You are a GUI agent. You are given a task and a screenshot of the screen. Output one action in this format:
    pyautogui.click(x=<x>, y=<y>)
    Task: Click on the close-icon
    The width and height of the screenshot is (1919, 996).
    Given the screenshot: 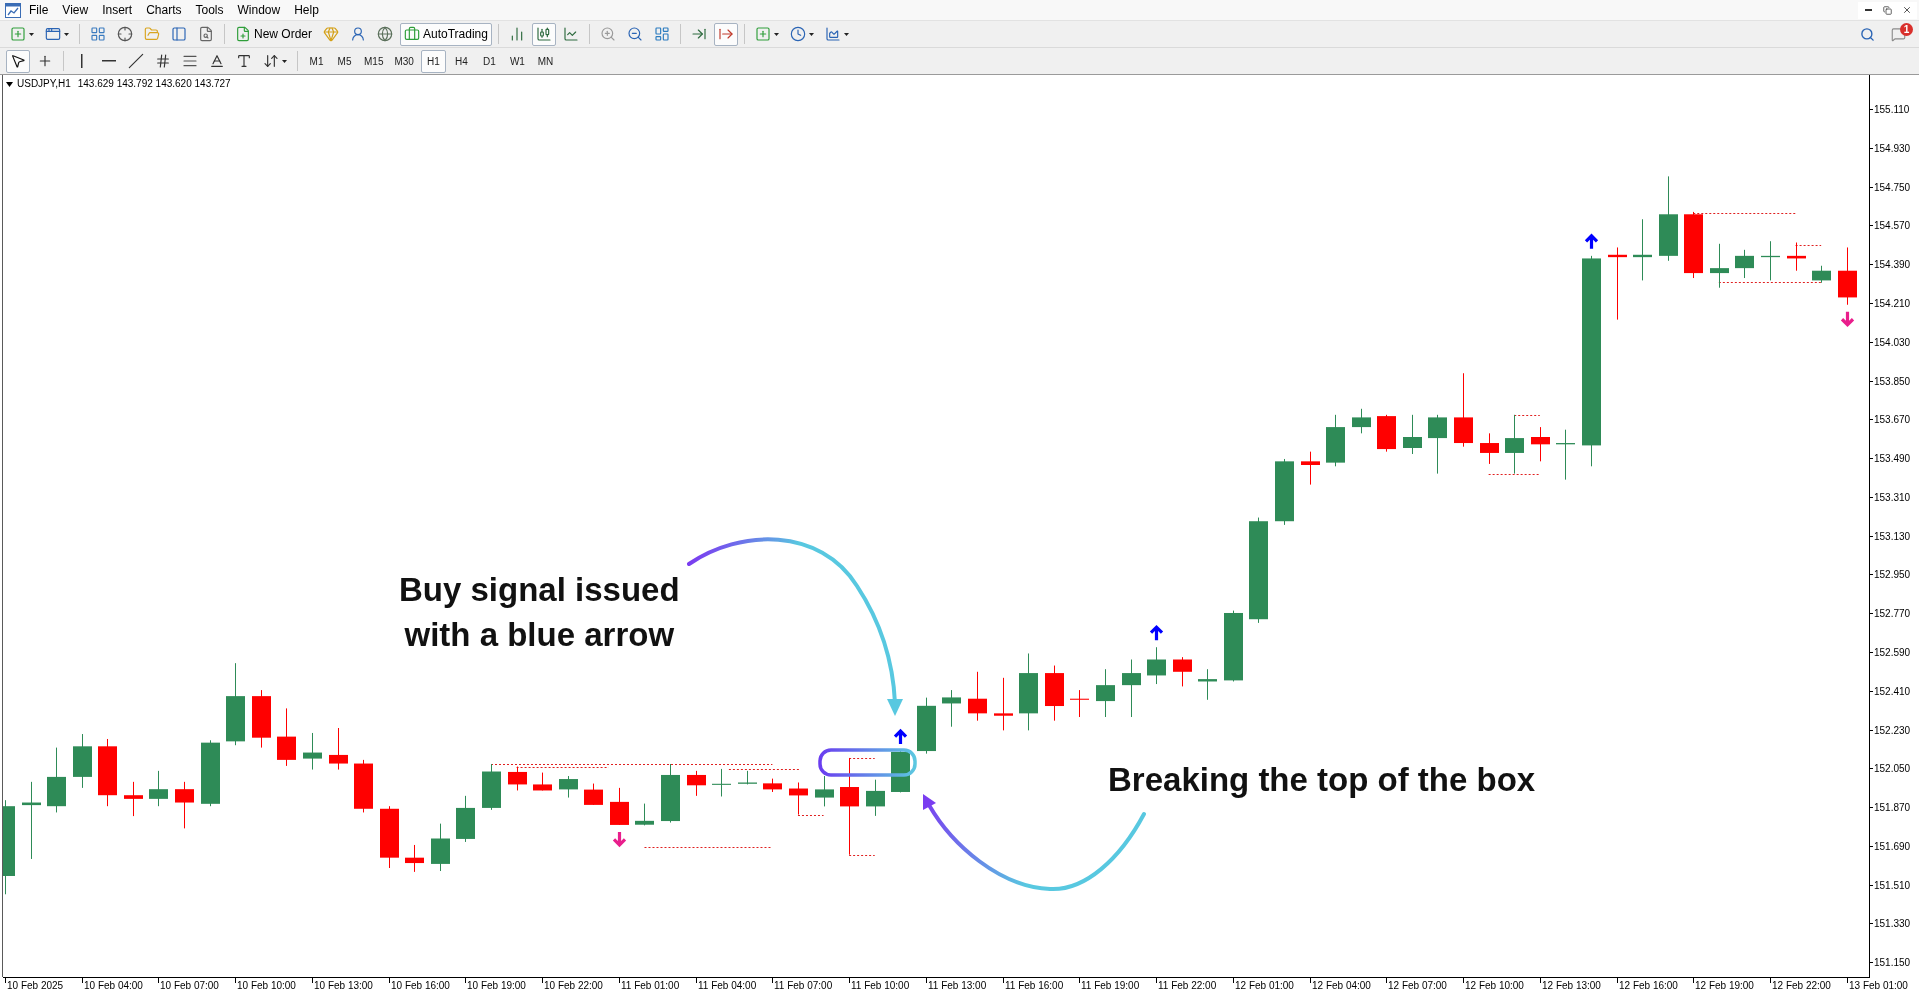 What is the action you would take?
    pyautogui.click(x=1906, y=10)
    